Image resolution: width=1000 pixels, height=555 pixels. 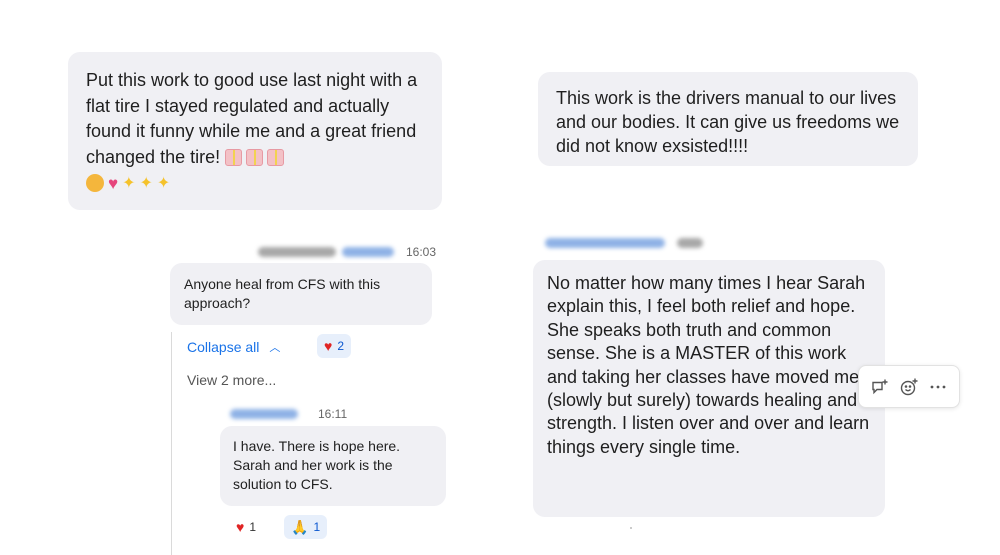 I want to click on collapse-all-button: Collapse all ︿, so click(x=233, y=347).